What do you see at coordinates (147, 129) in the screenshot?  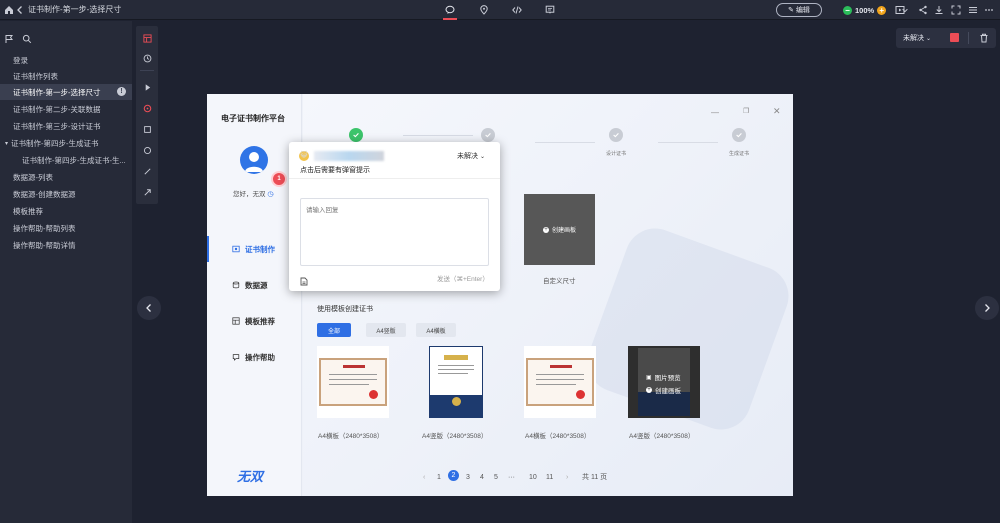 I see `rectangle-icon` at bounding box center [147, 129].